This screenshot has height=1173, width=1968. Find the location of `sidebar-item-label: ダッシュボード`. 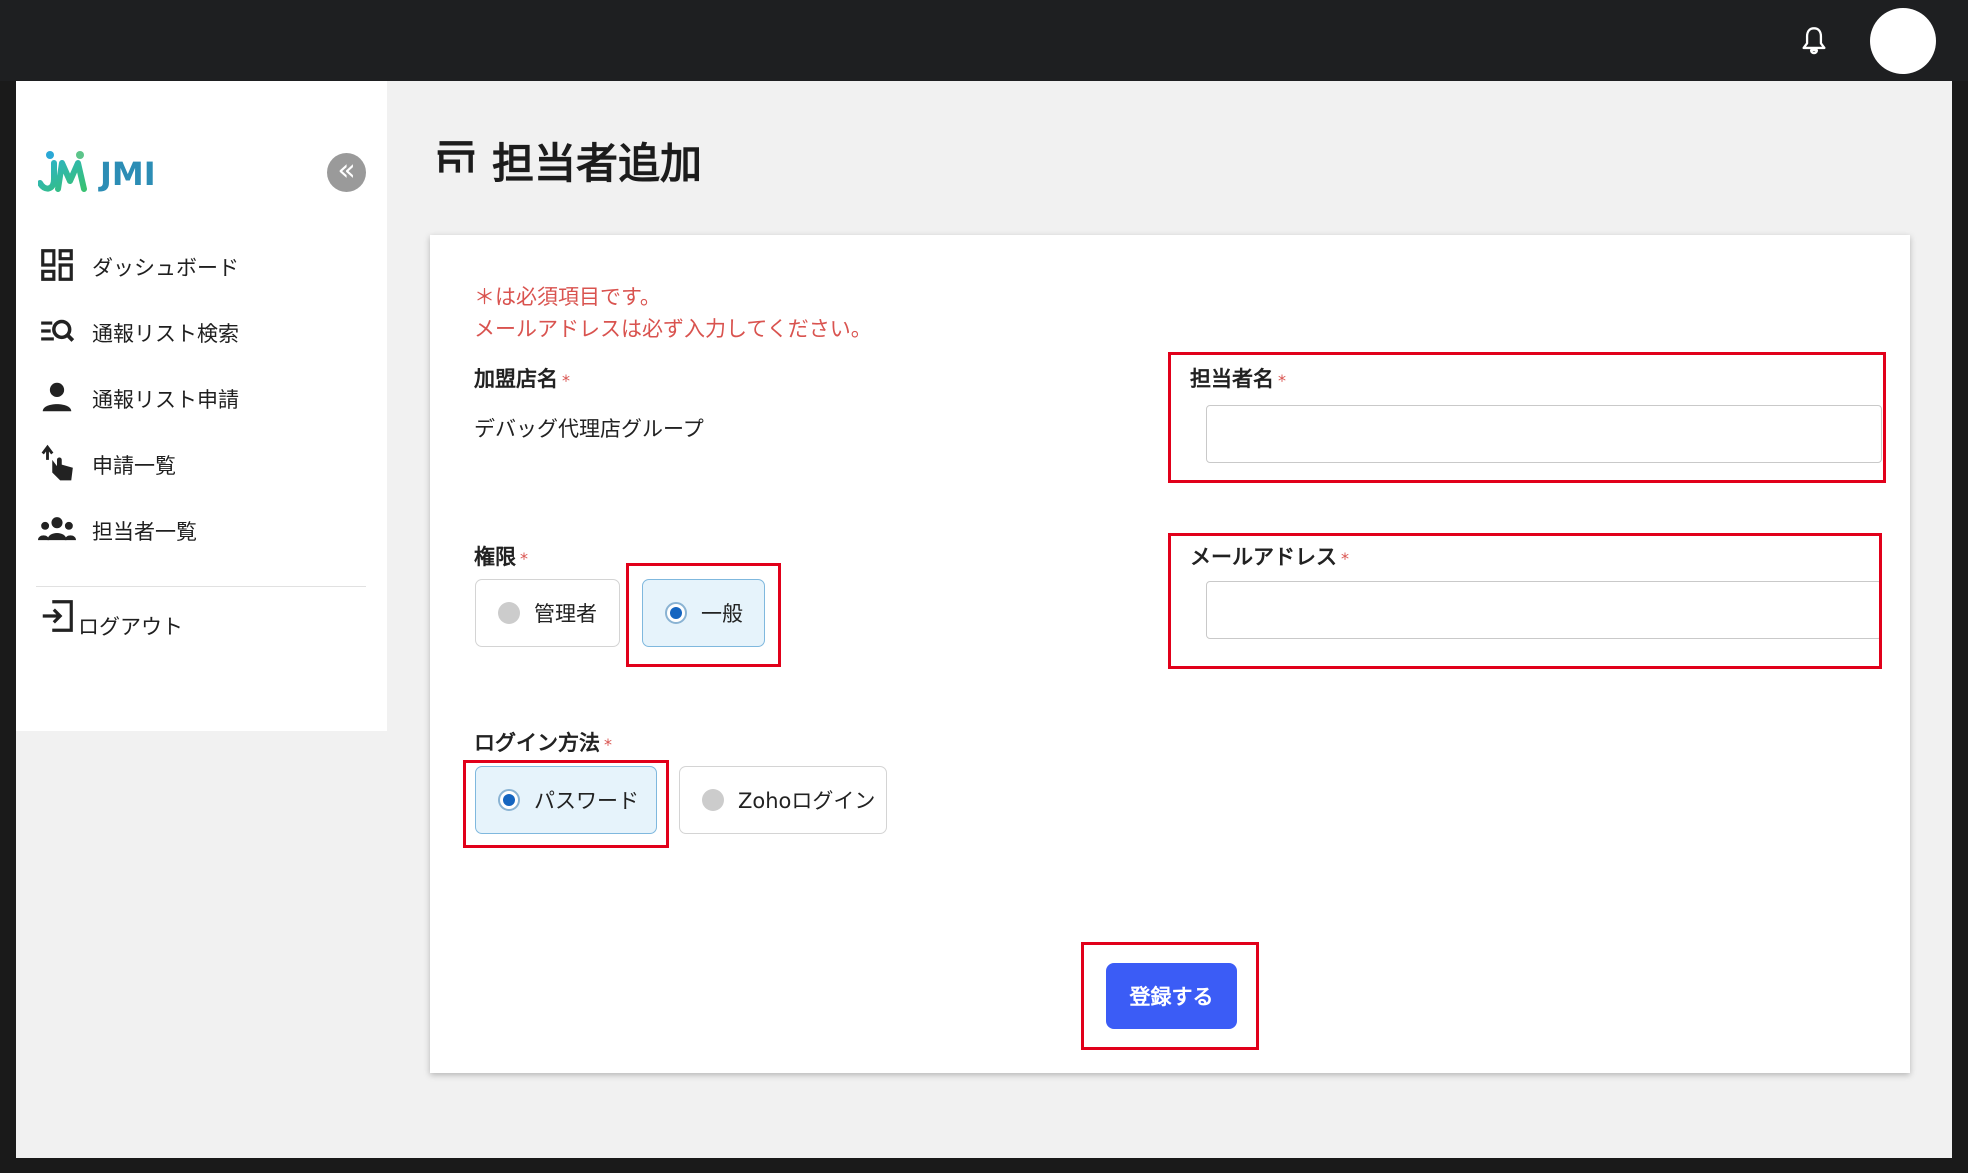

sidebar-item-label: ダッシュボード is located at coordinates (165, 268).